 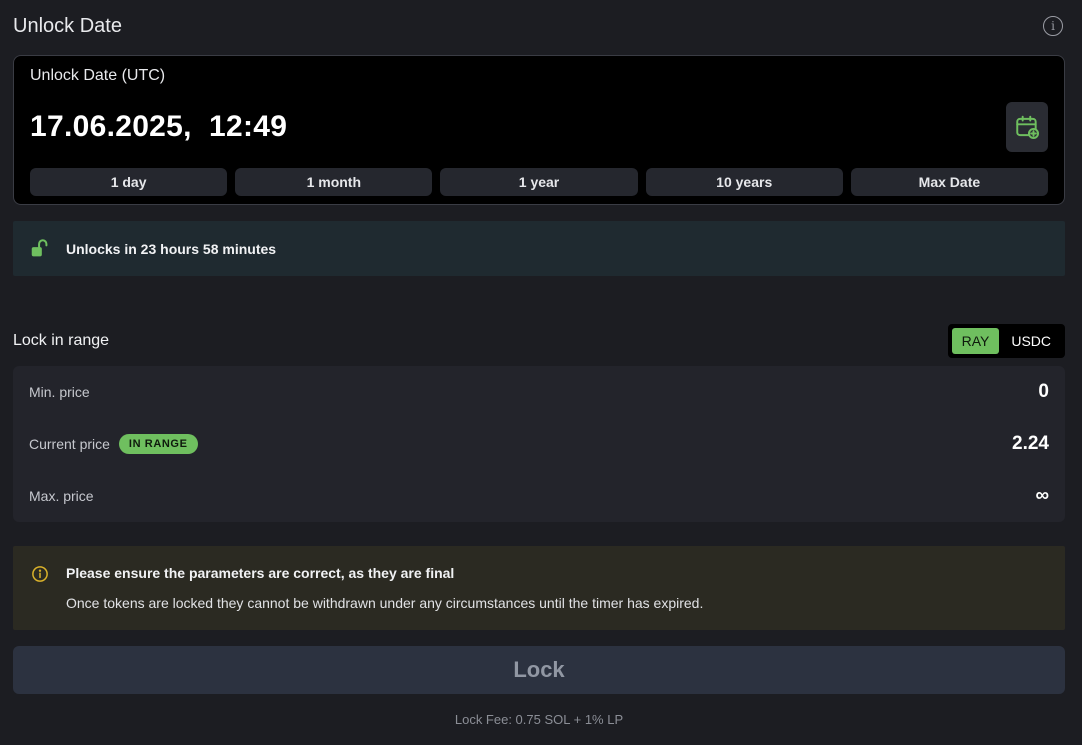 What do you see at coordinates (975, 341) in the screenshot?
I see `toggle-ray-button: RAY` at bounding box center [975, 341].